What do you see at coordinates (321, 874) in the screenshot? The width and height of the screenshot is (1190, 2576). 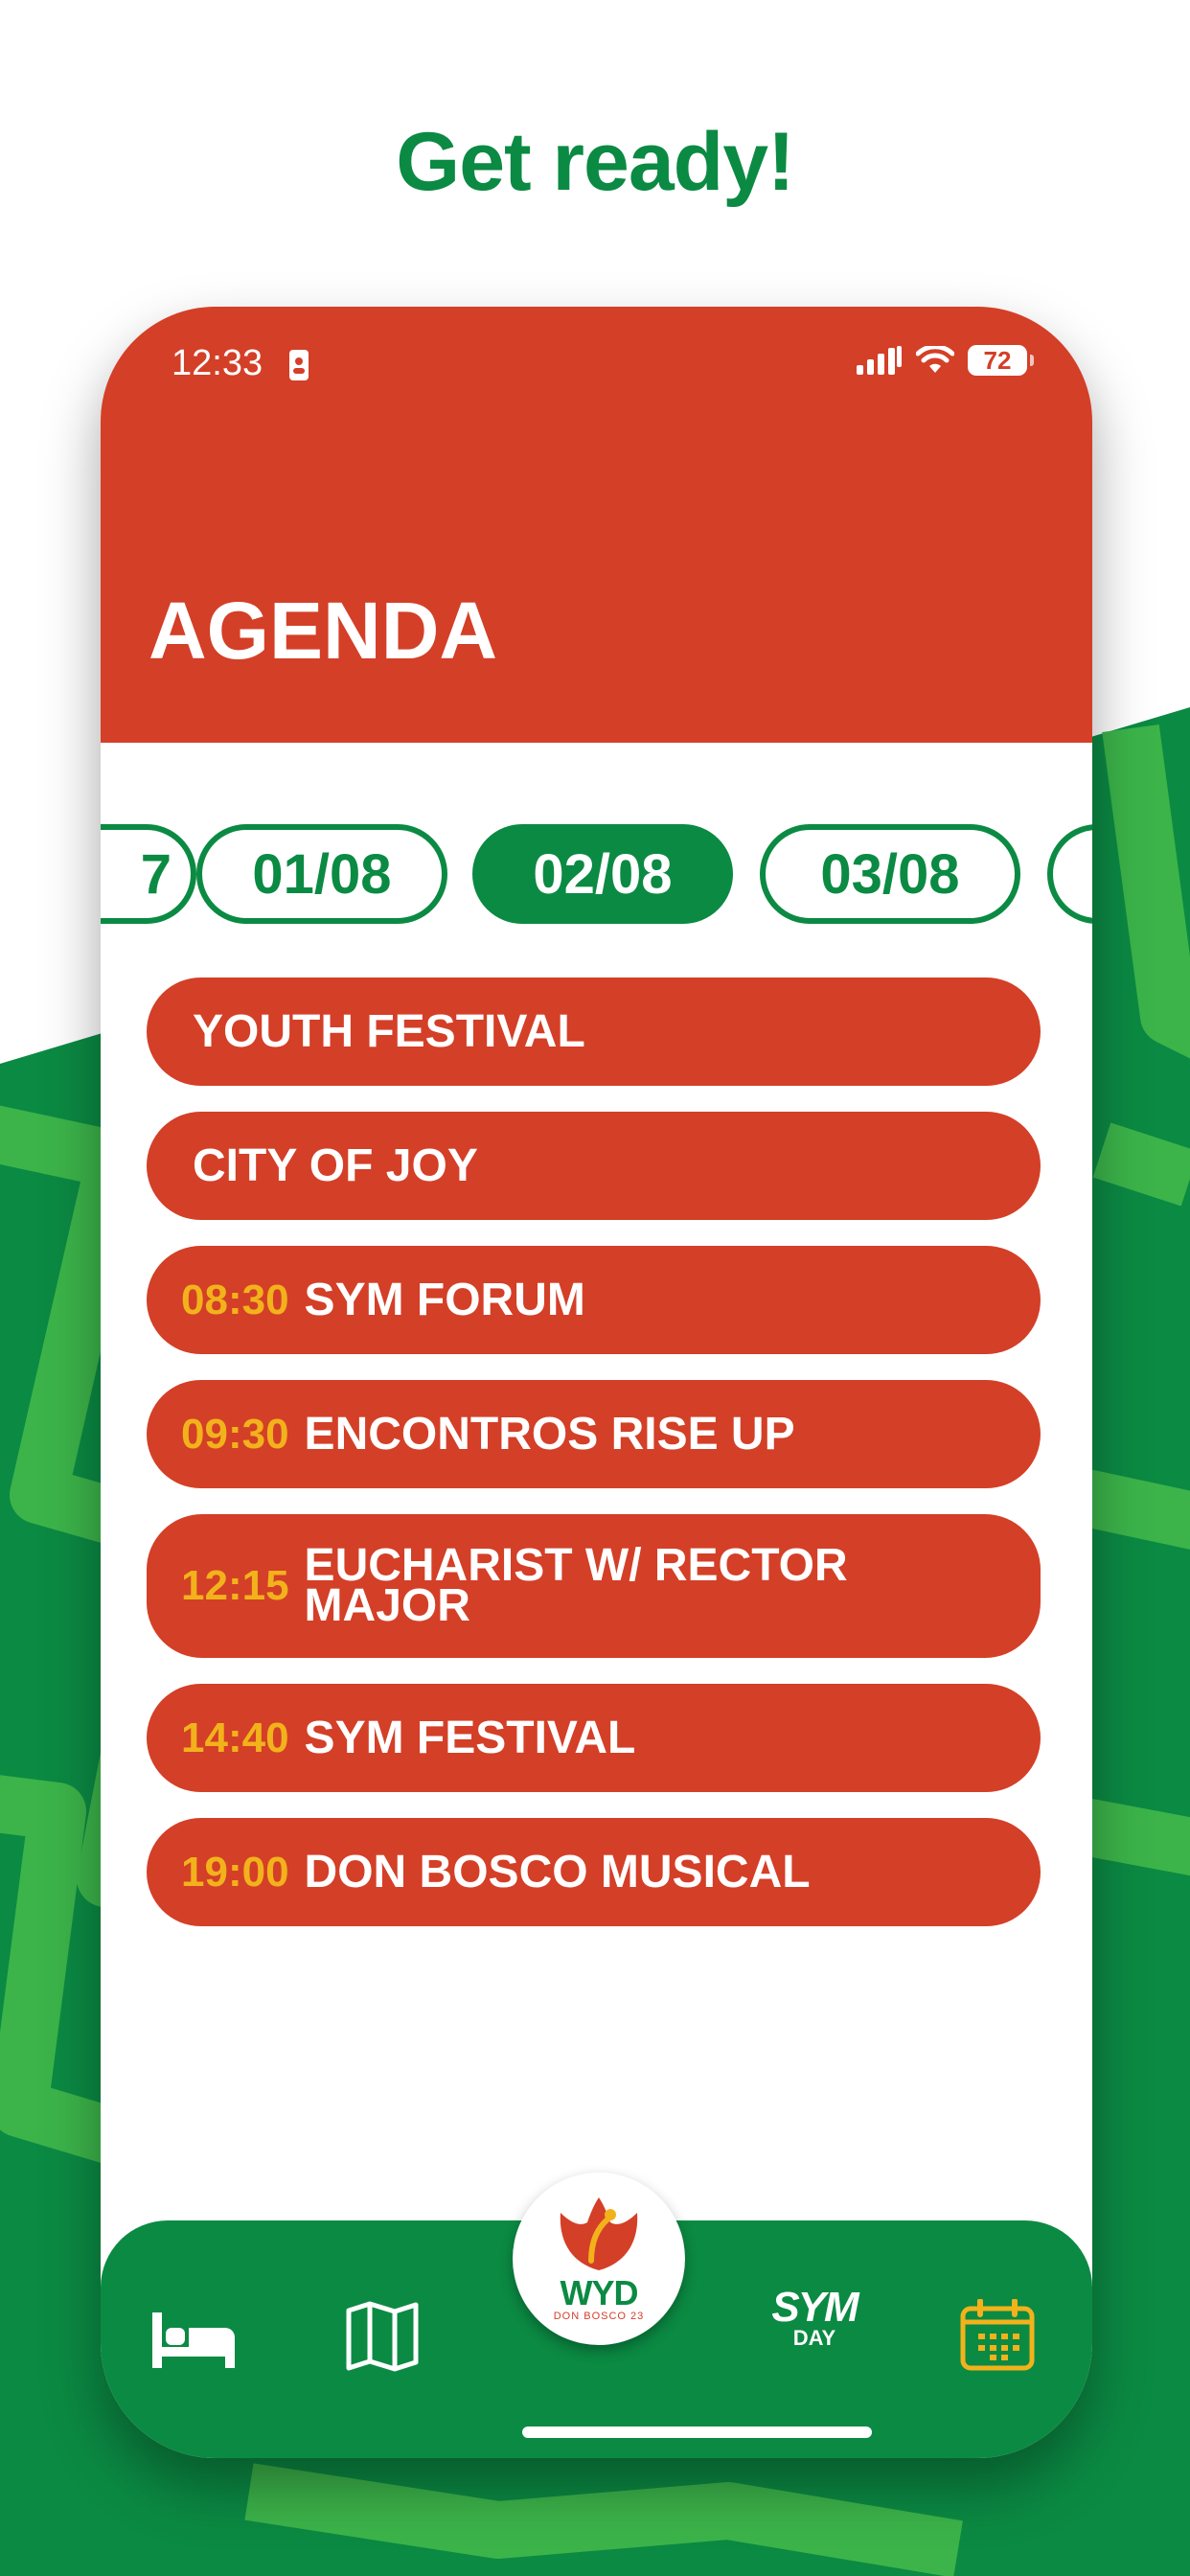 I see `date-pill-0108: 01/08` at bounding box center [321, 874].